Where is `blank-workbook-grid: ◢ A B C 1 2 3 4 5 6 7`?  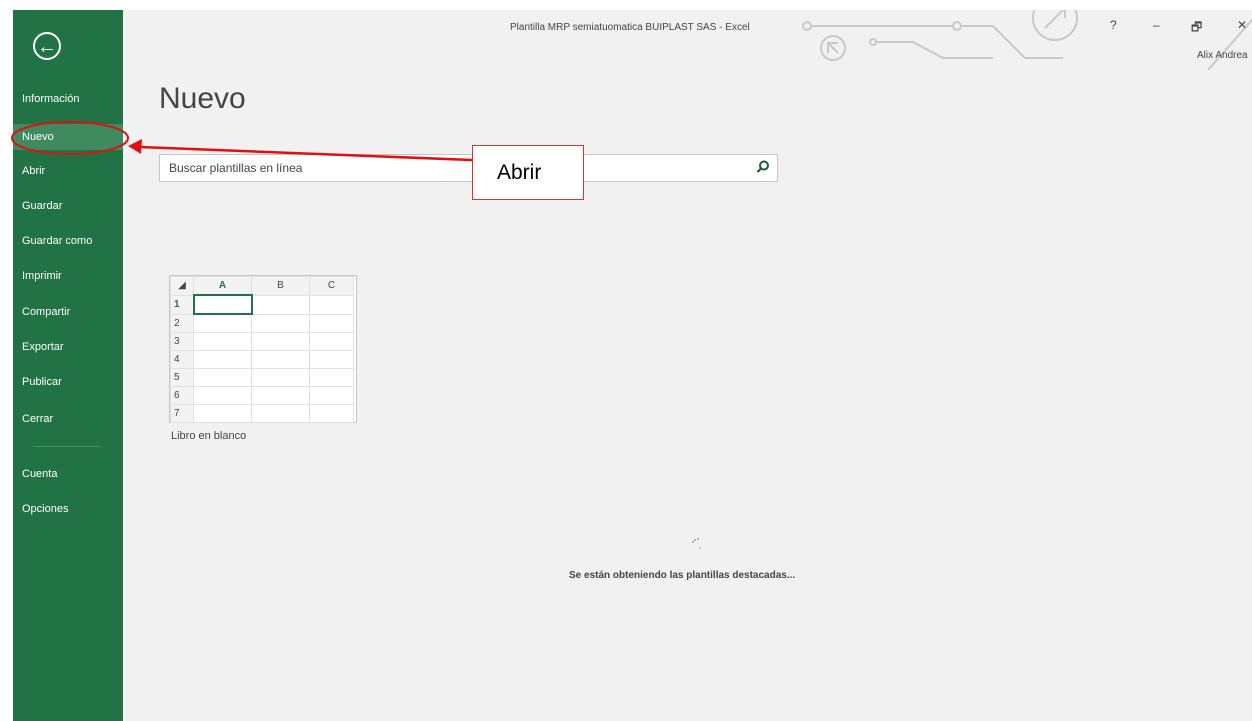
blank-workbook-grid: ◢ A B C 1 2 3 4 5 6 7 is located at coordinates (262, 349).